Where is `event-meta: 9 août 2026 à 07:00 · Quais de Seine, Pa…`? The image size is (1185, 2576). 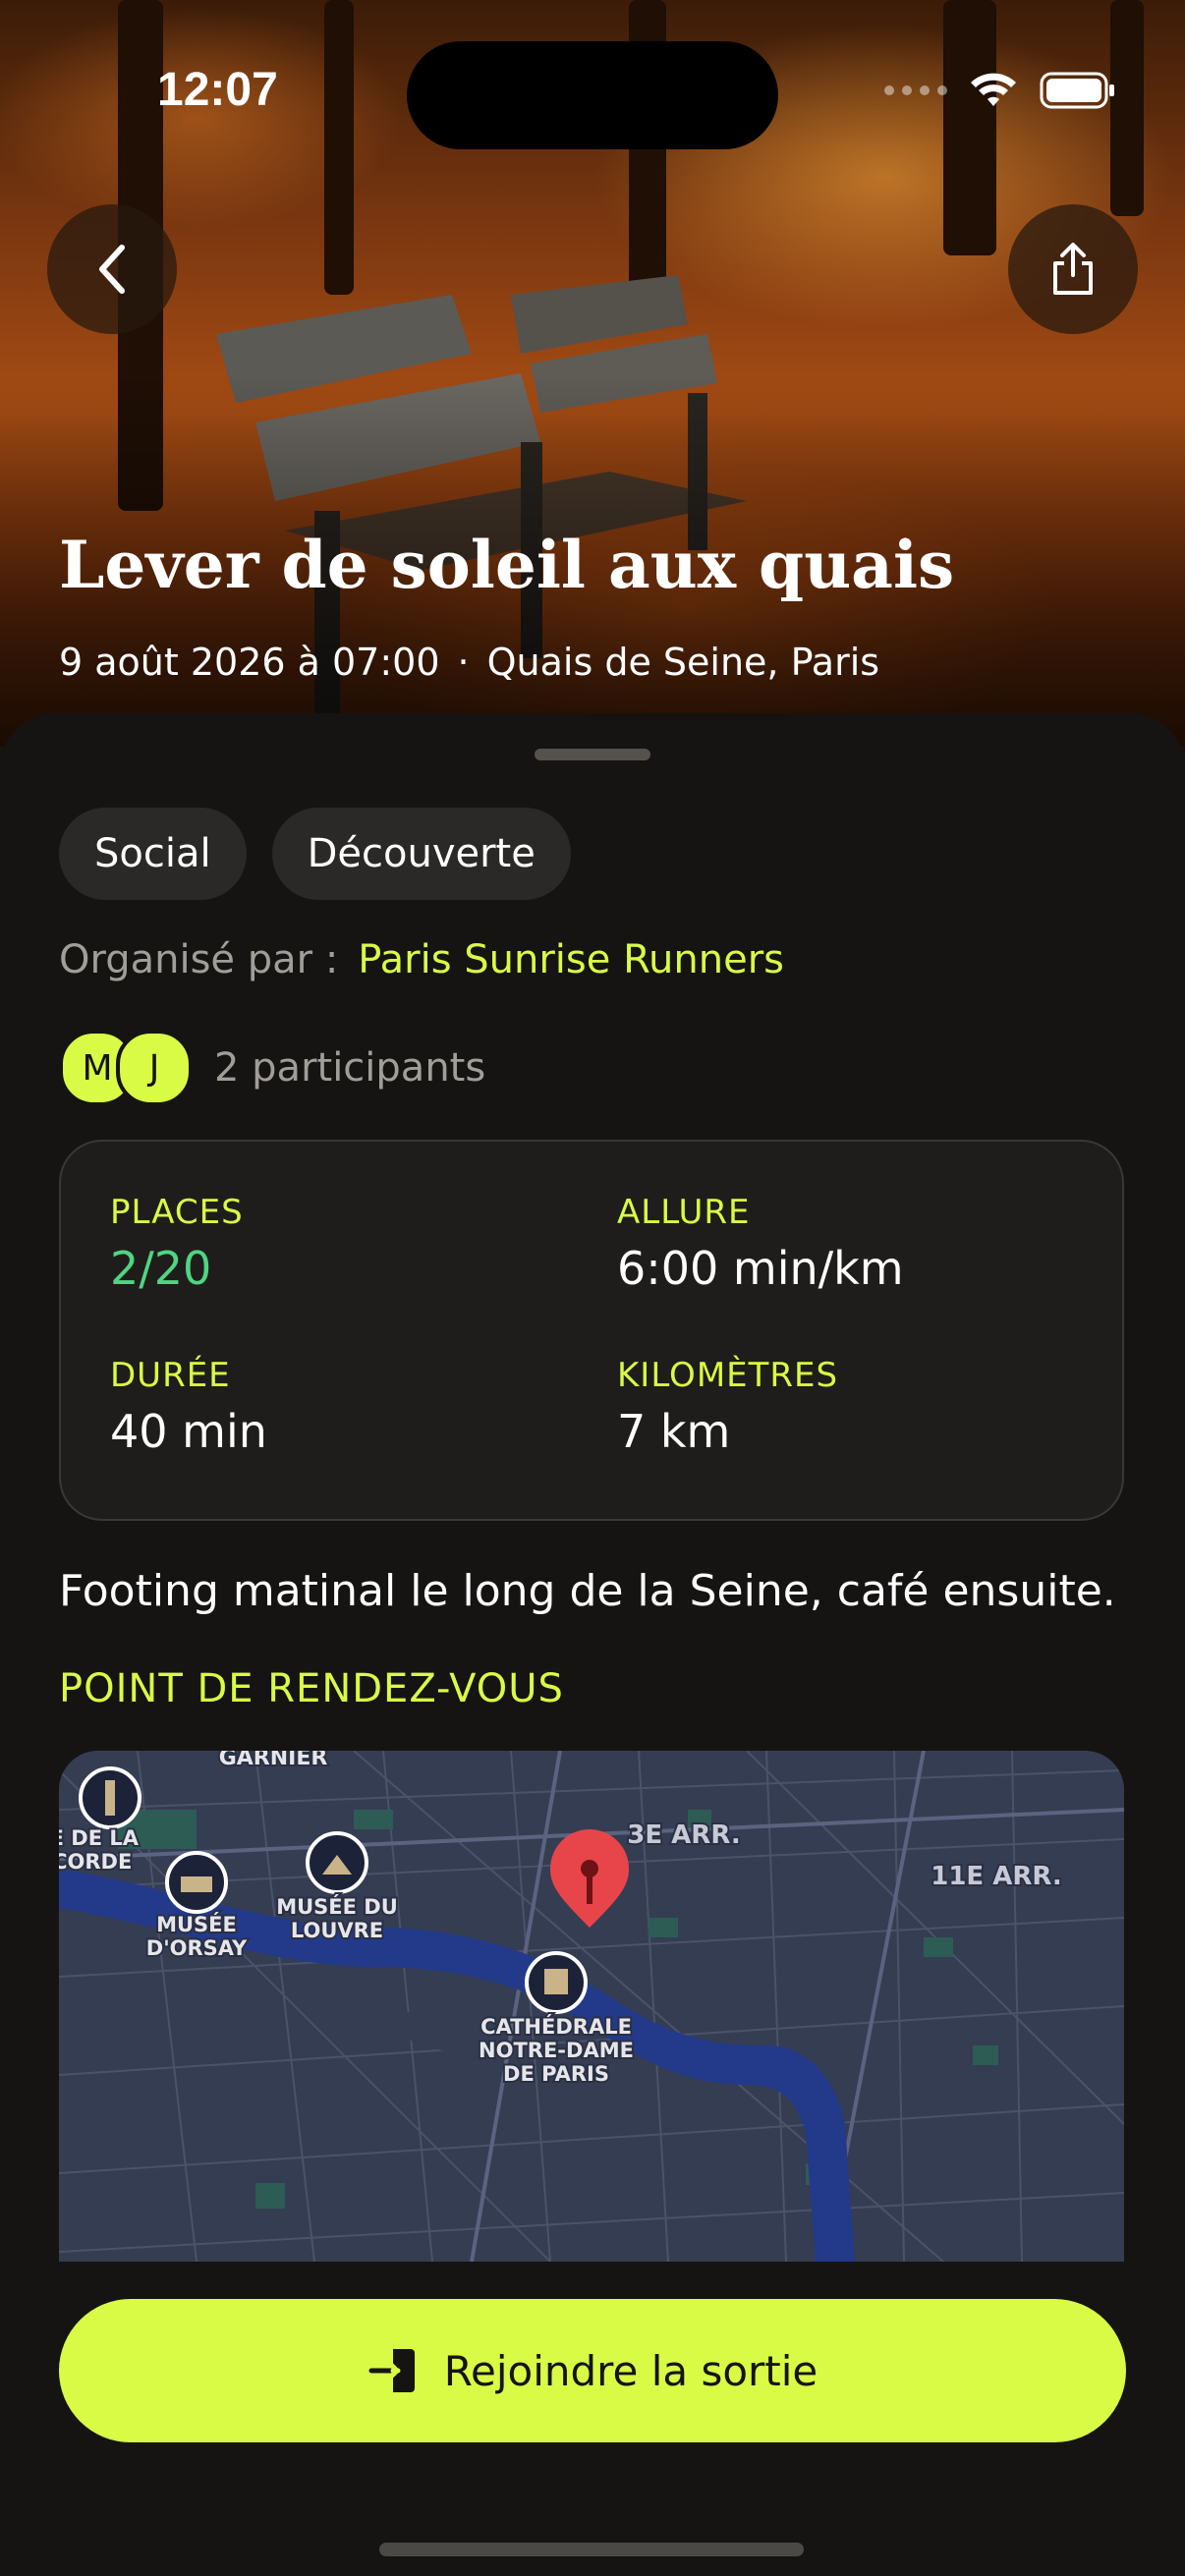
event-meta: 9 août 2026 à 07:00 · Quais de Seine, Pa… is located at coordinates (469, 662).